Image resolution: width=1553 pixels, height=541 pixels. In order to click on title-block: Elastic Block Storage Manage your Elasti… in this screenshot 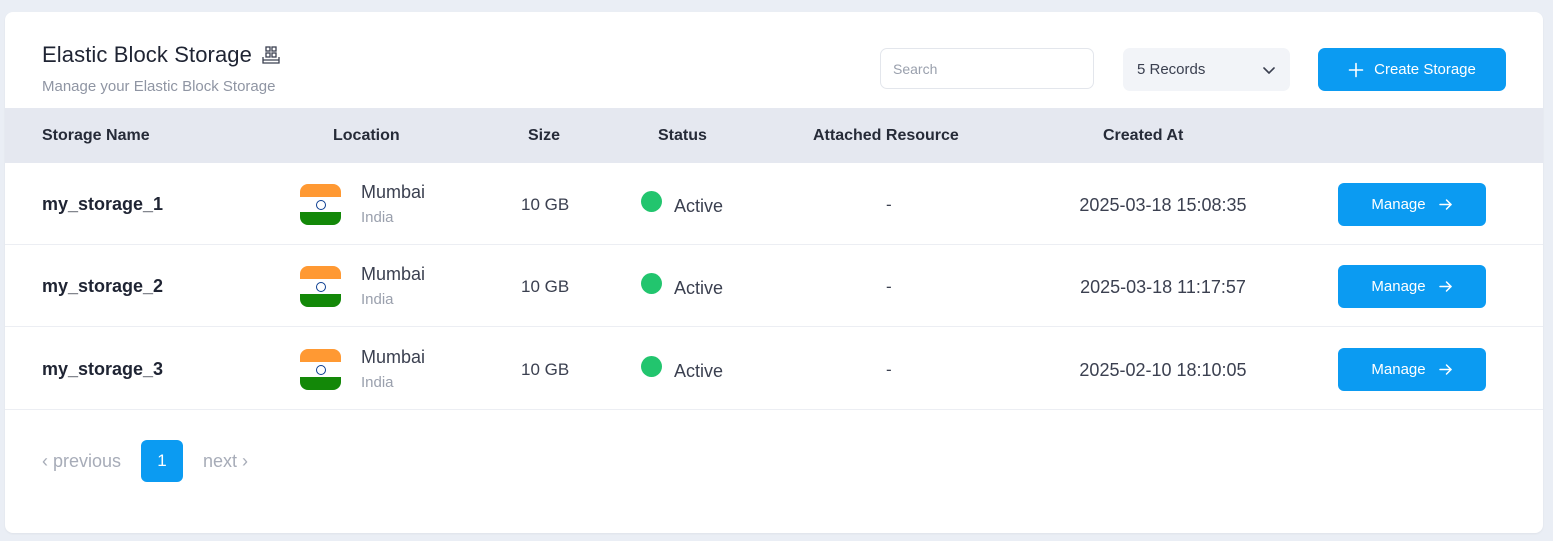, I will do `click(162, 68)`.